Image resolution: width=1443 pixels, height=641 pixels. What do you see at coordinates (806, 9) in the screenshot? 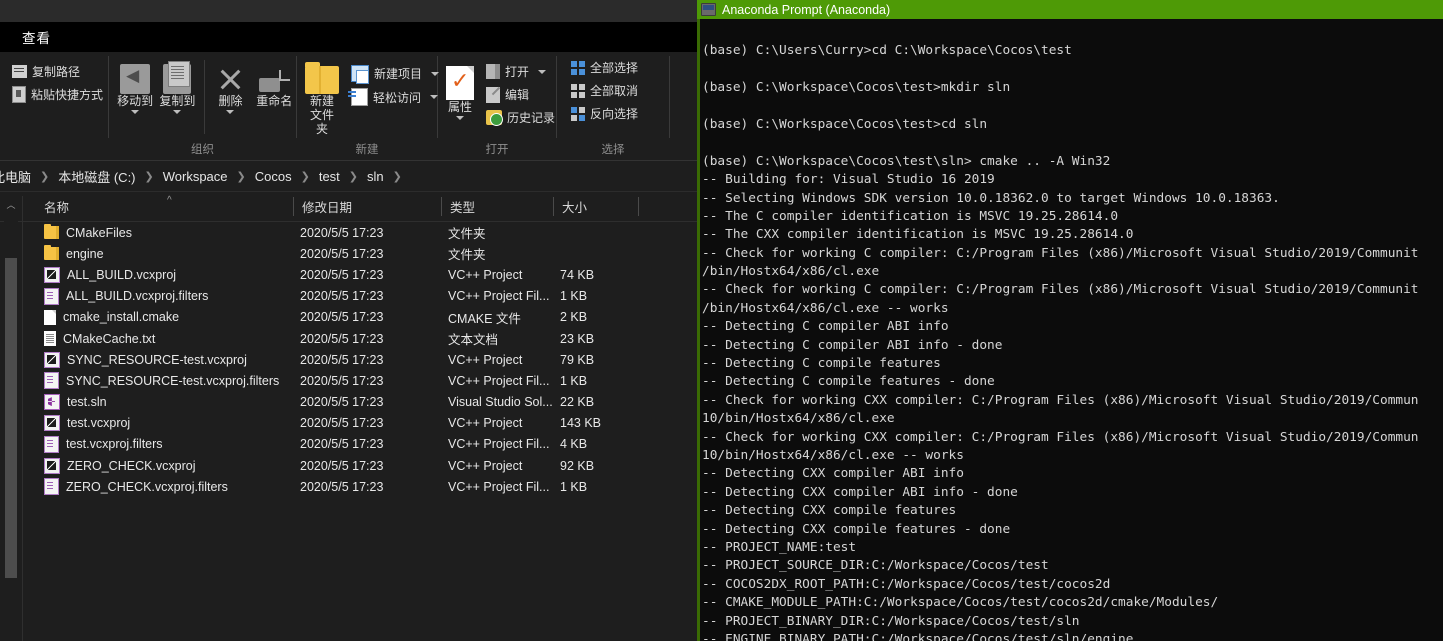
I see `terminal-title-text: Anaconda Prompt (Anaconda)` at bounding box center [806, 9].